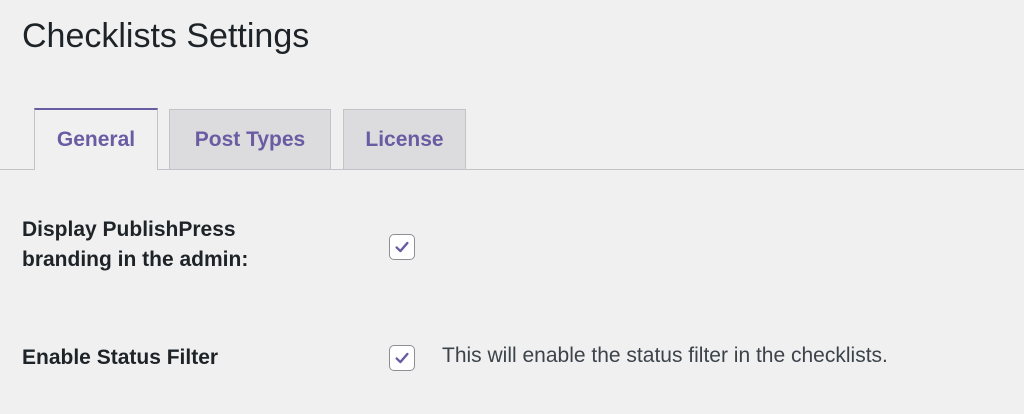  Describe the element at coordinates (129, 229) in the screenshot. I see `setting-branding-label-line1: Display PublishPress` at that location.